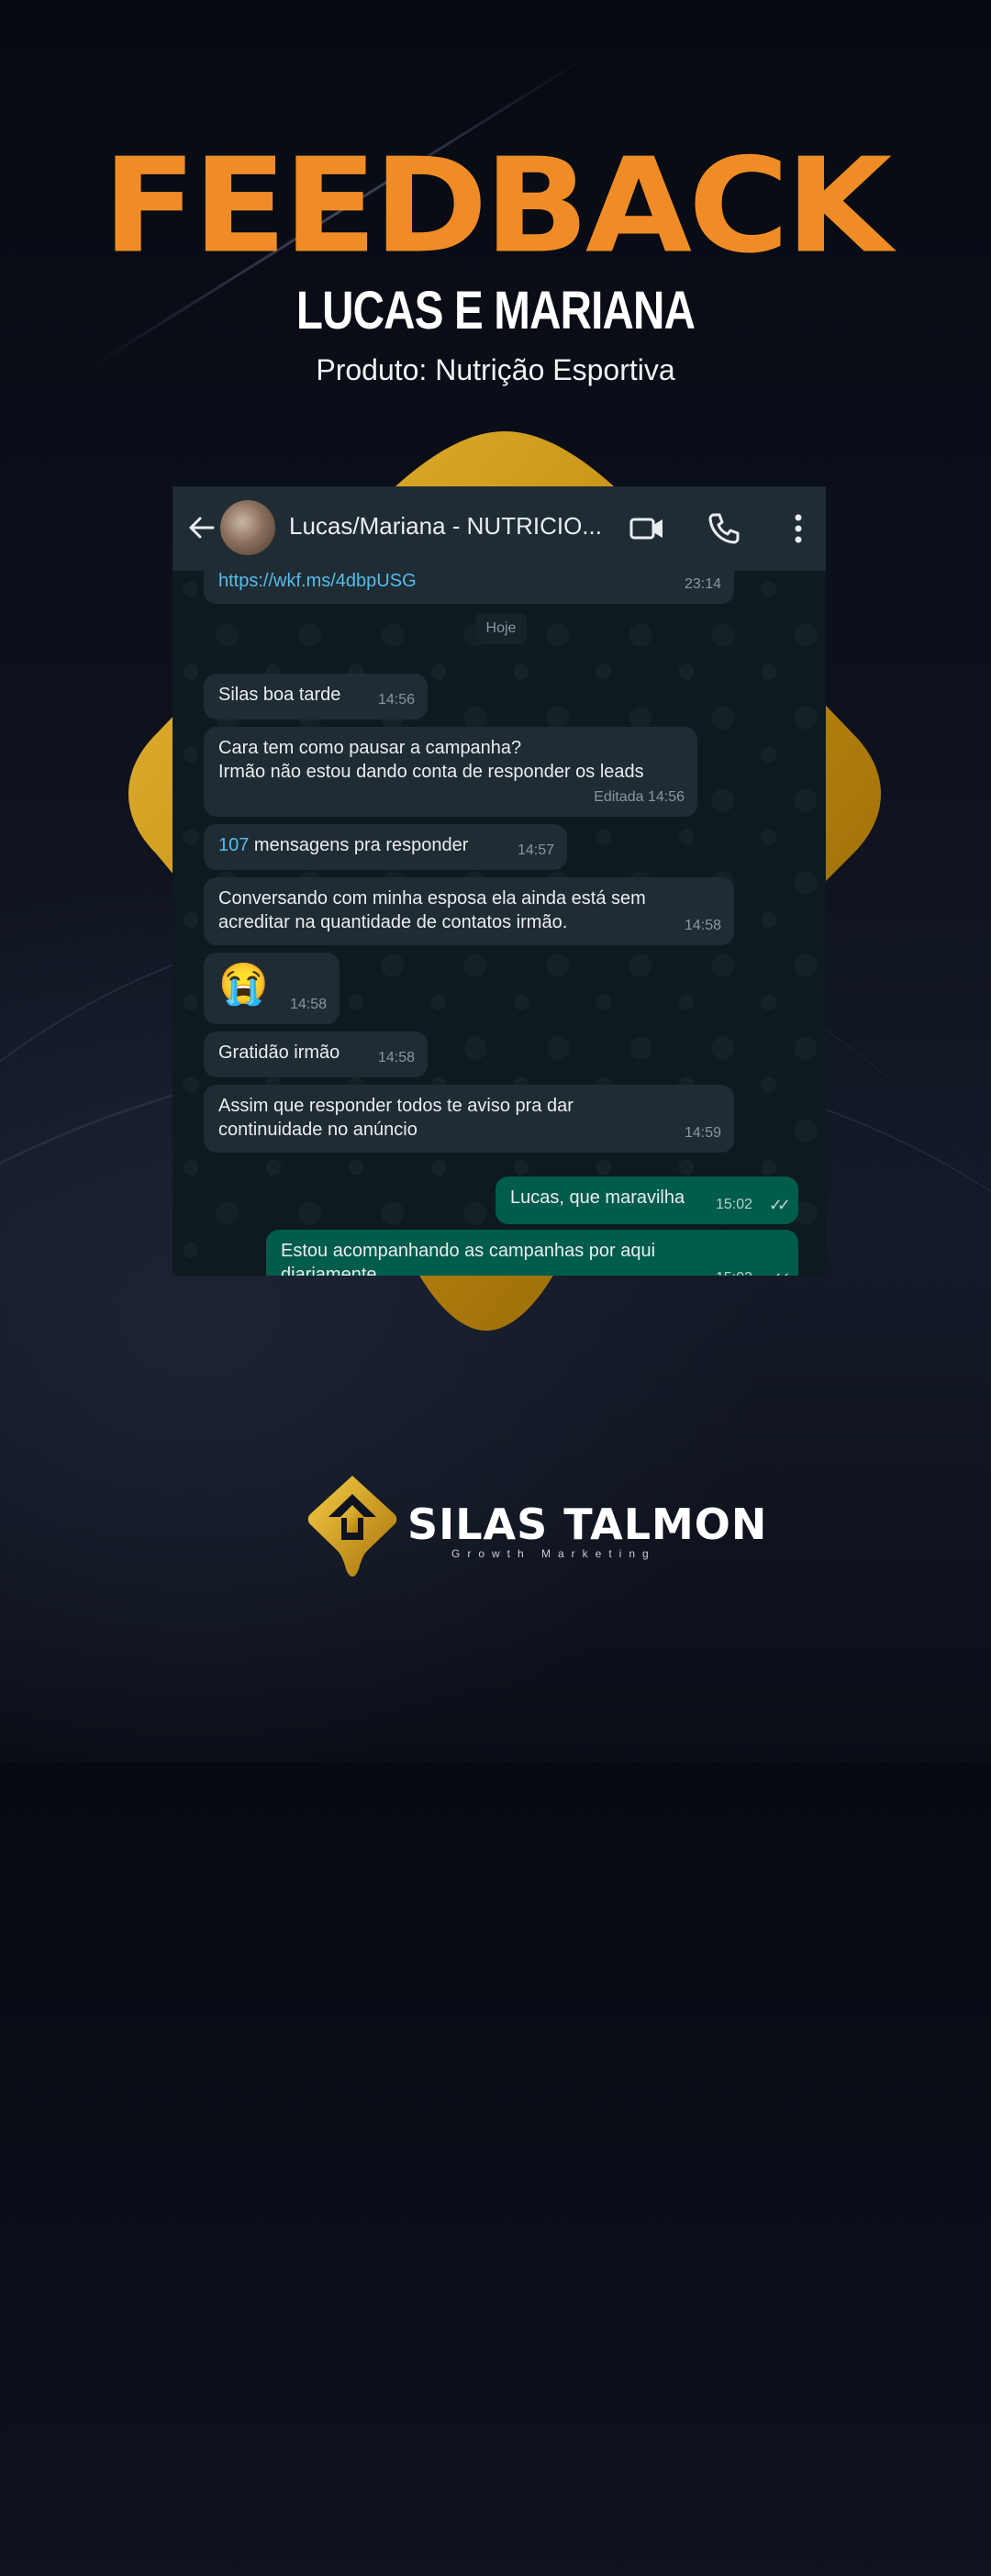  Describe the element at coordinates (279, 695) in the screenshot. I see `message-text: Silas boa tarde` at that location.